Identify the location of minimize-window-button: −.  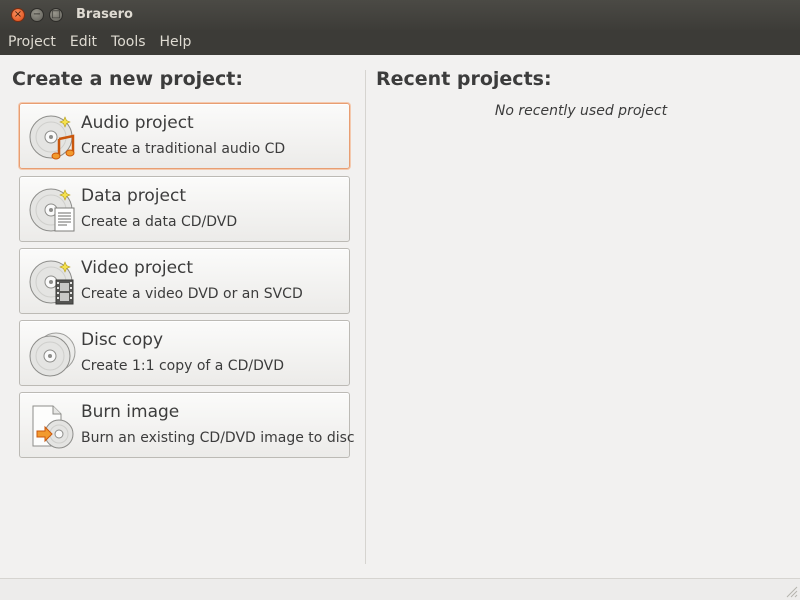
(37, 15).